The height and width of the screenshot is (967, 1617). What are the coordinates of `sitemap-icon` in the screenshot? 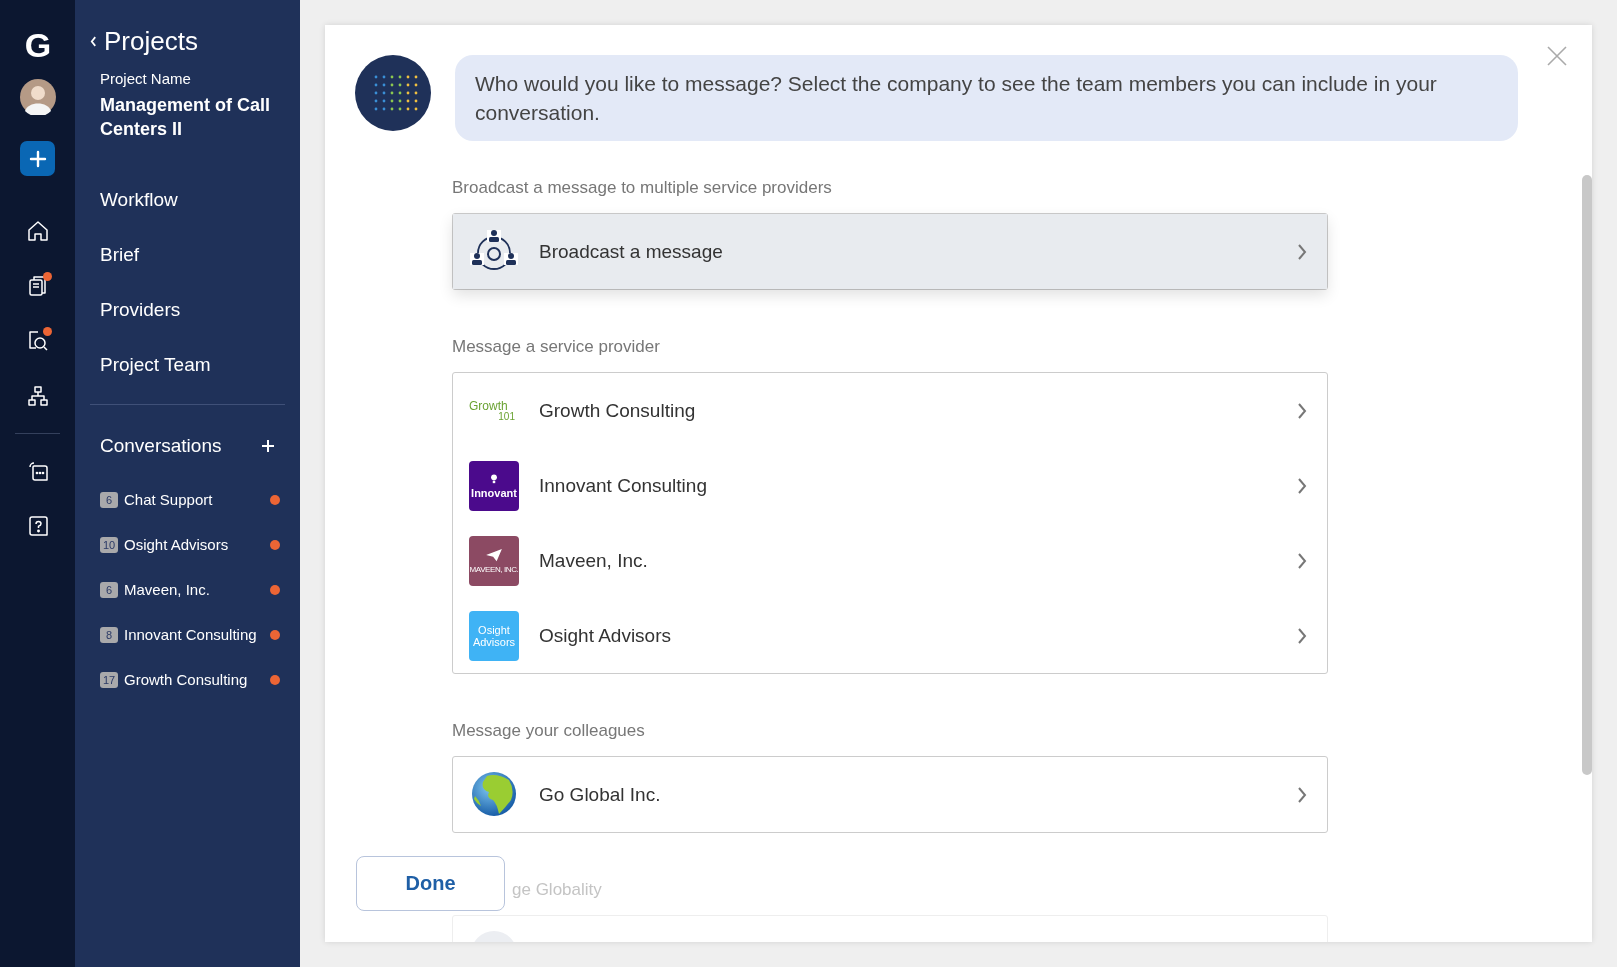 It's located at (37, 396).